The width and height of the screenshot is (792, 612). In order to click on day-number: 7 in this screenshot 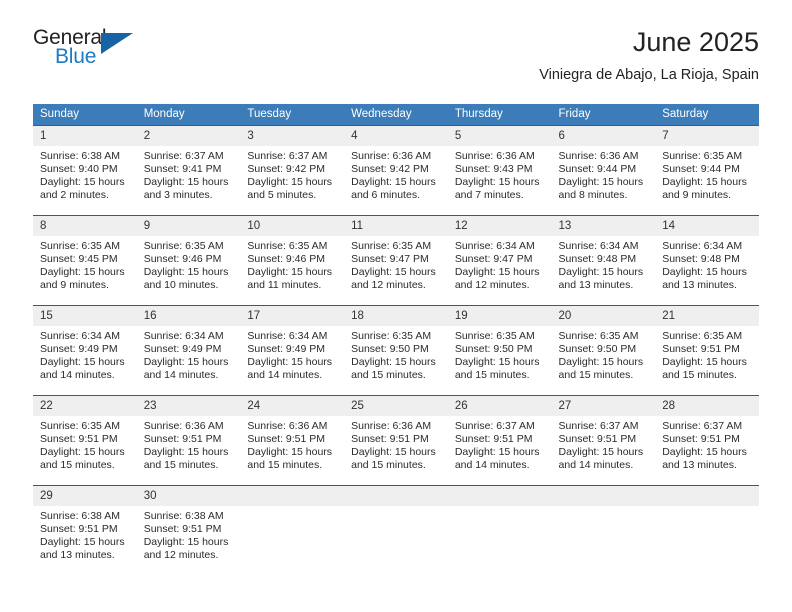, I will do `click(707, 135)`.